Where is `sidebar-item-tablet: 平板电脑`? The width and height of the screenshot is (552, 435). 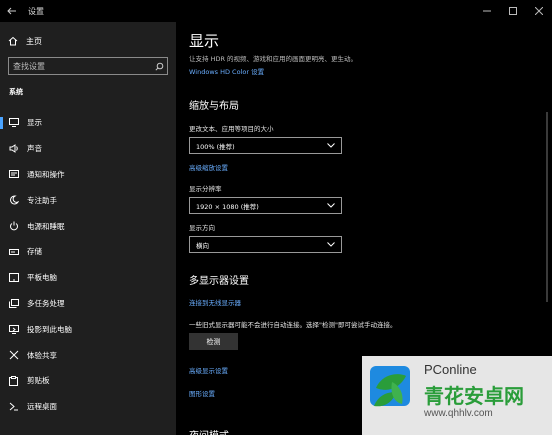 sidebar-item-tablet: 平板电脑 is located at coordinates (88, 278).